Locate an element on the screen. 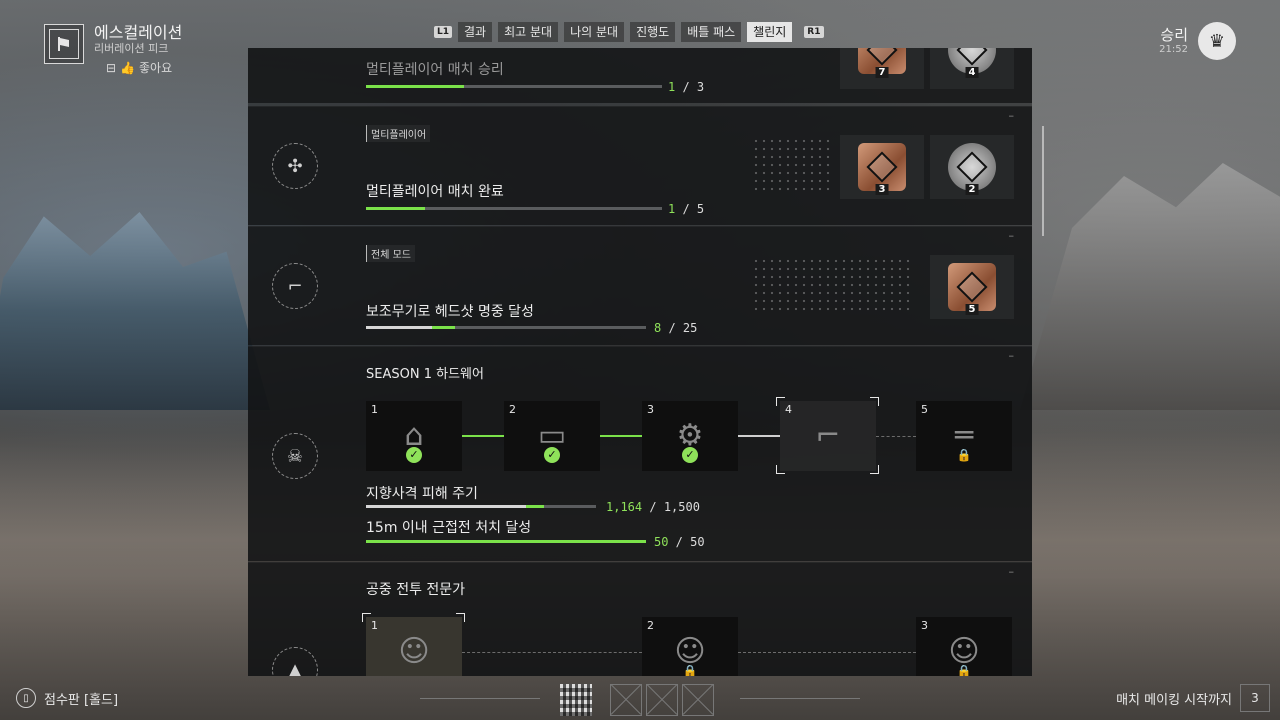  reward-slot: 7 is located at coordinates (882, 68).